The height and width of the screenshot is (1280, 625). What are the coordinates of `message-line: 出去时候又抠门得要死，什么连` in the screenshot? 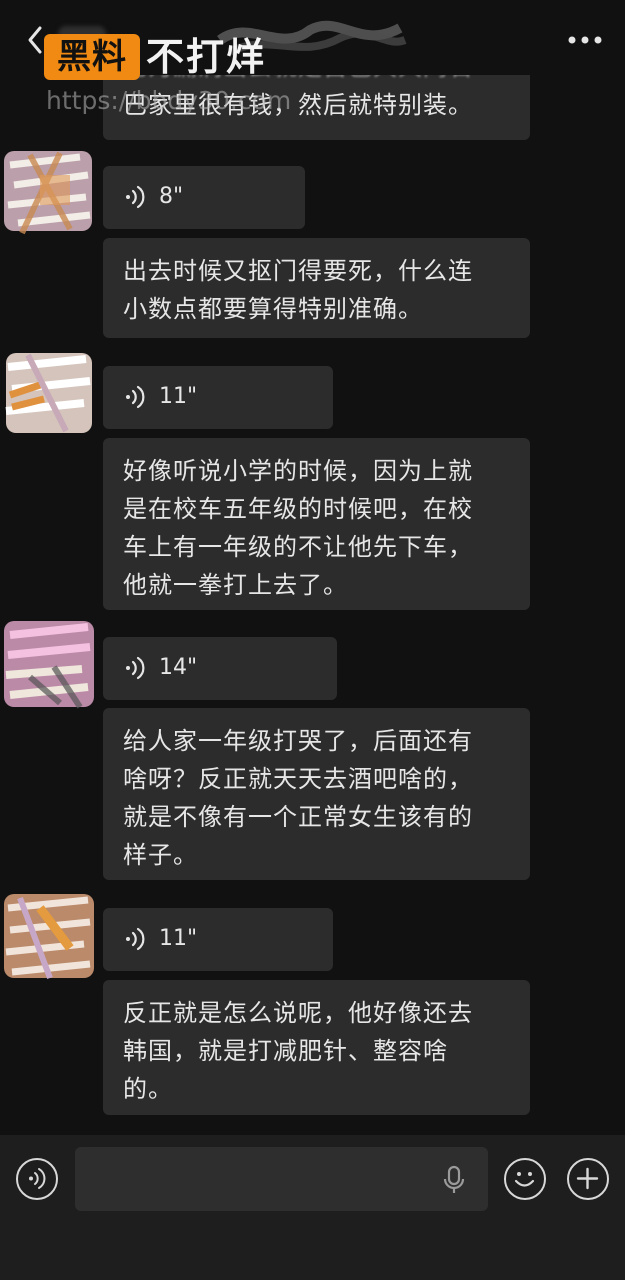 It's located at (298, 271).